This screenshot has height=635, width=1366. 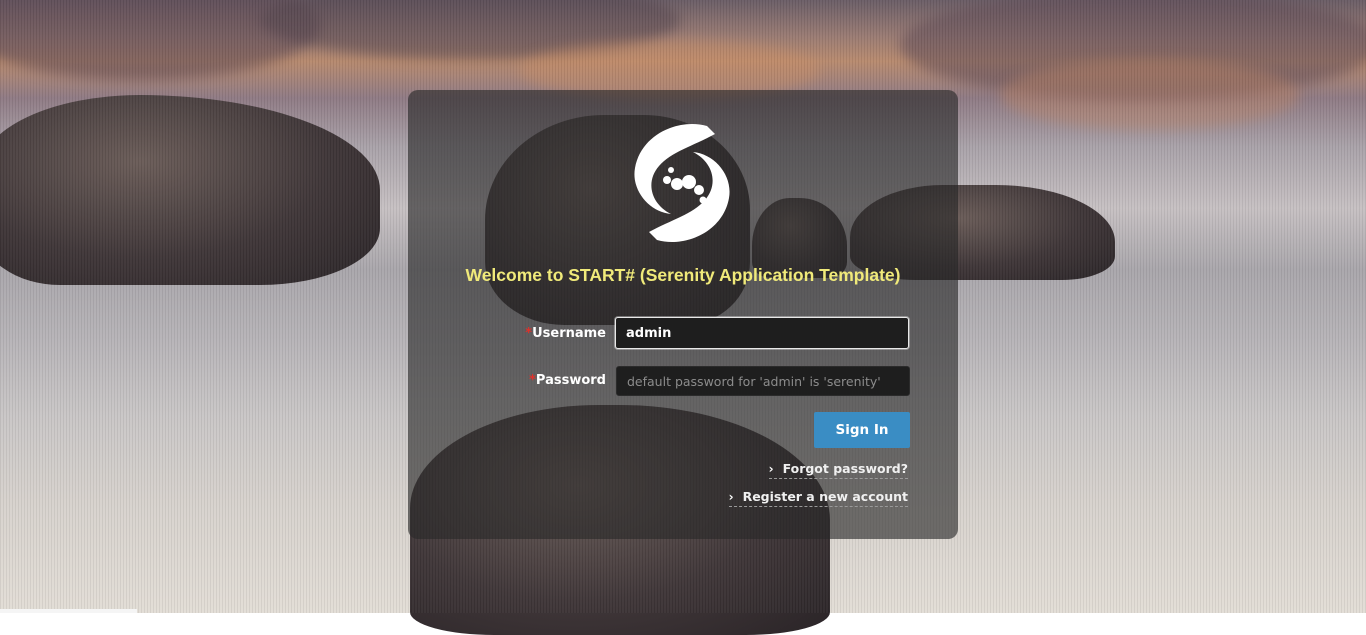 What do you see at coordinates (845, 468) in the screenshot?
I see `forgot-password-label: Forgot password?` at bounding box center [845, 468].